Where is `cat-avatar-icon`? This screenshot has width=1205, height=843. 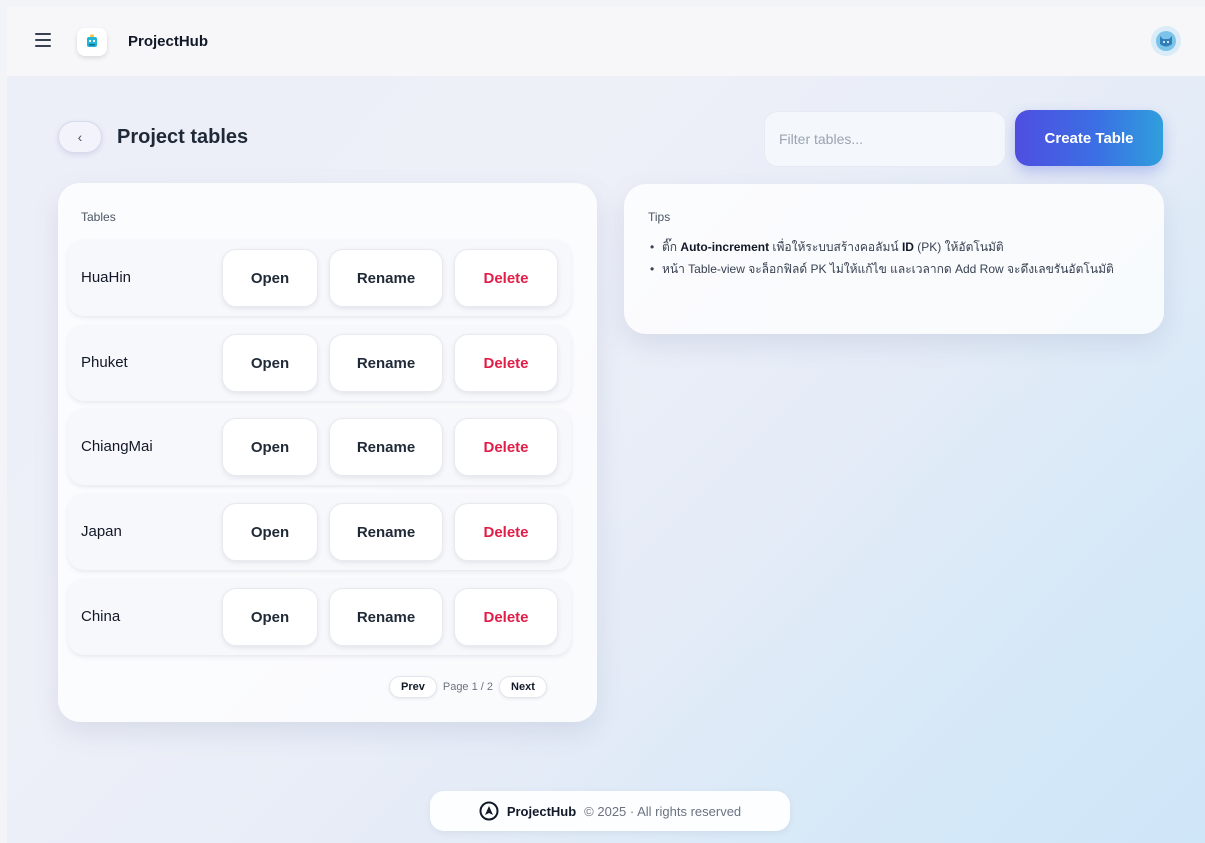
cat-avatar-icon is located at coordinates (1166, 41).